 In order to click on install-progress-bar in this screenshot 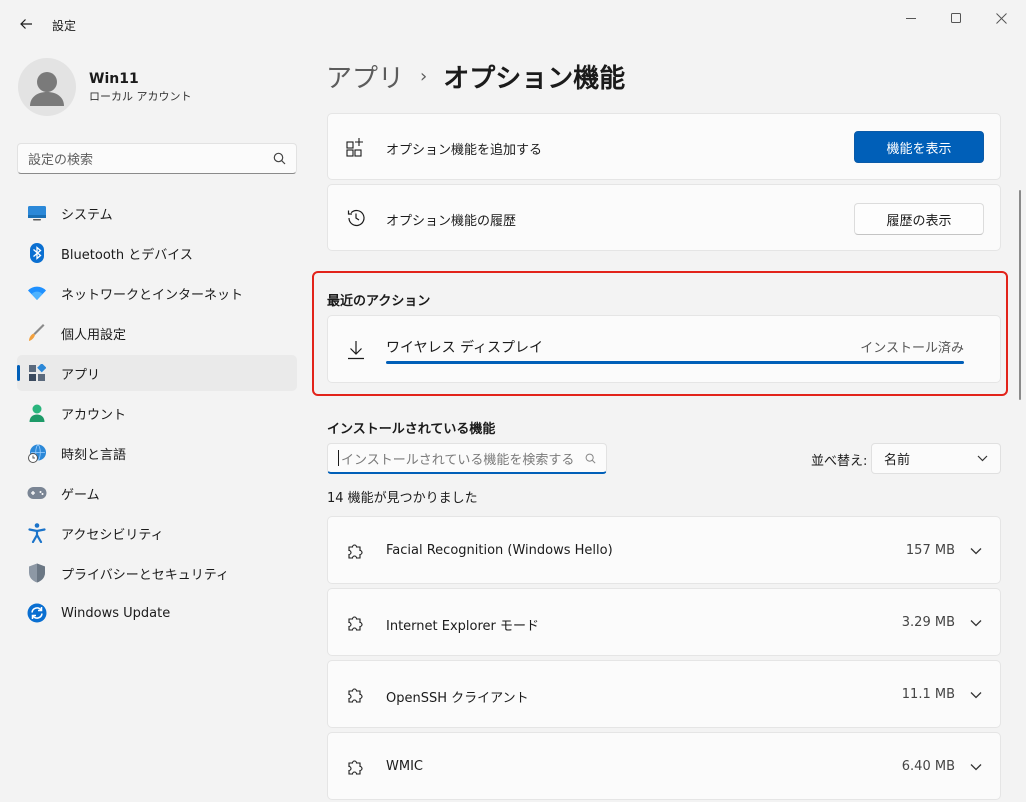, I will do `click(675, 362)`.